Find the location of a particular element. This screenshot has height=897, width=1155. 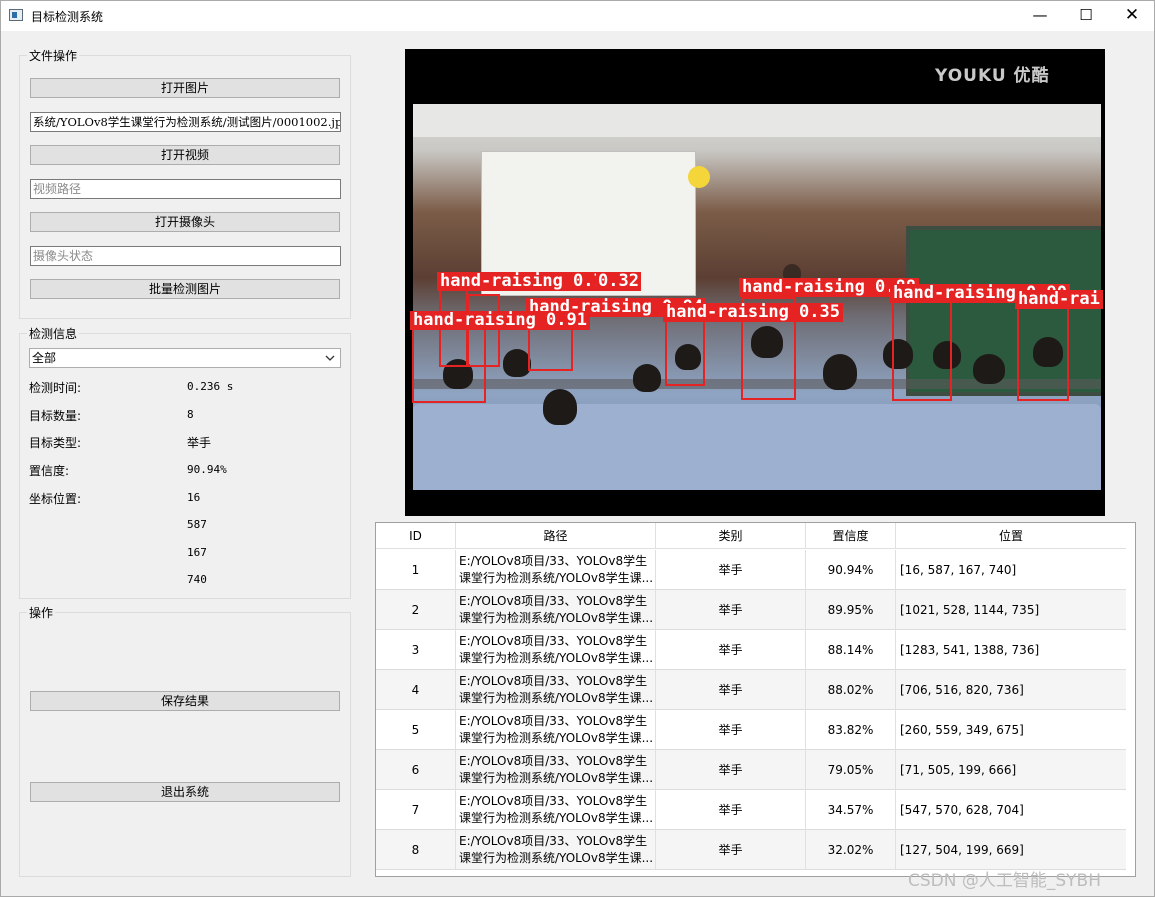

class-filter-select: 全部 is located at coordinates (185, 358).